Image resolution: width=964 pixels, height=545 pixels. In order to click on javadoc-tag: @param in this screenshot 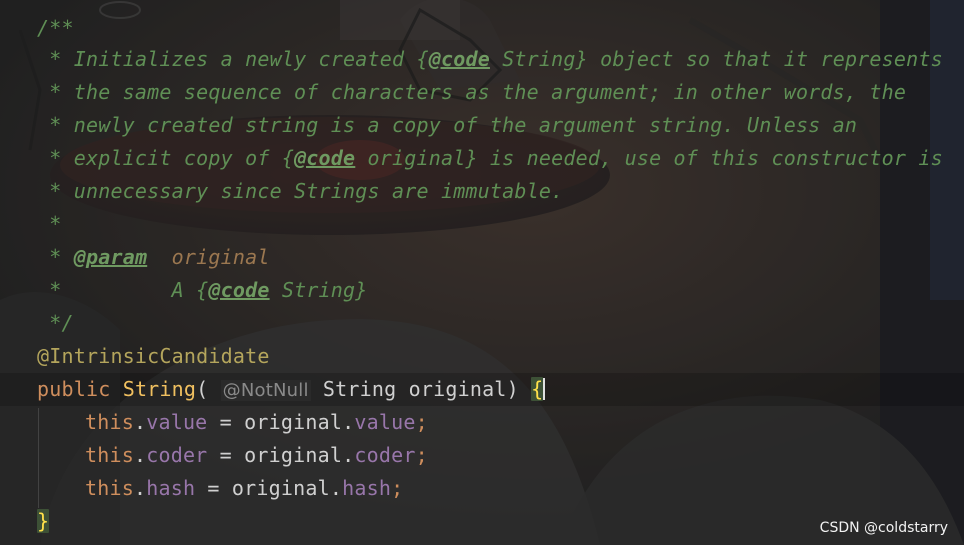, I will do `click(110, 257)`.